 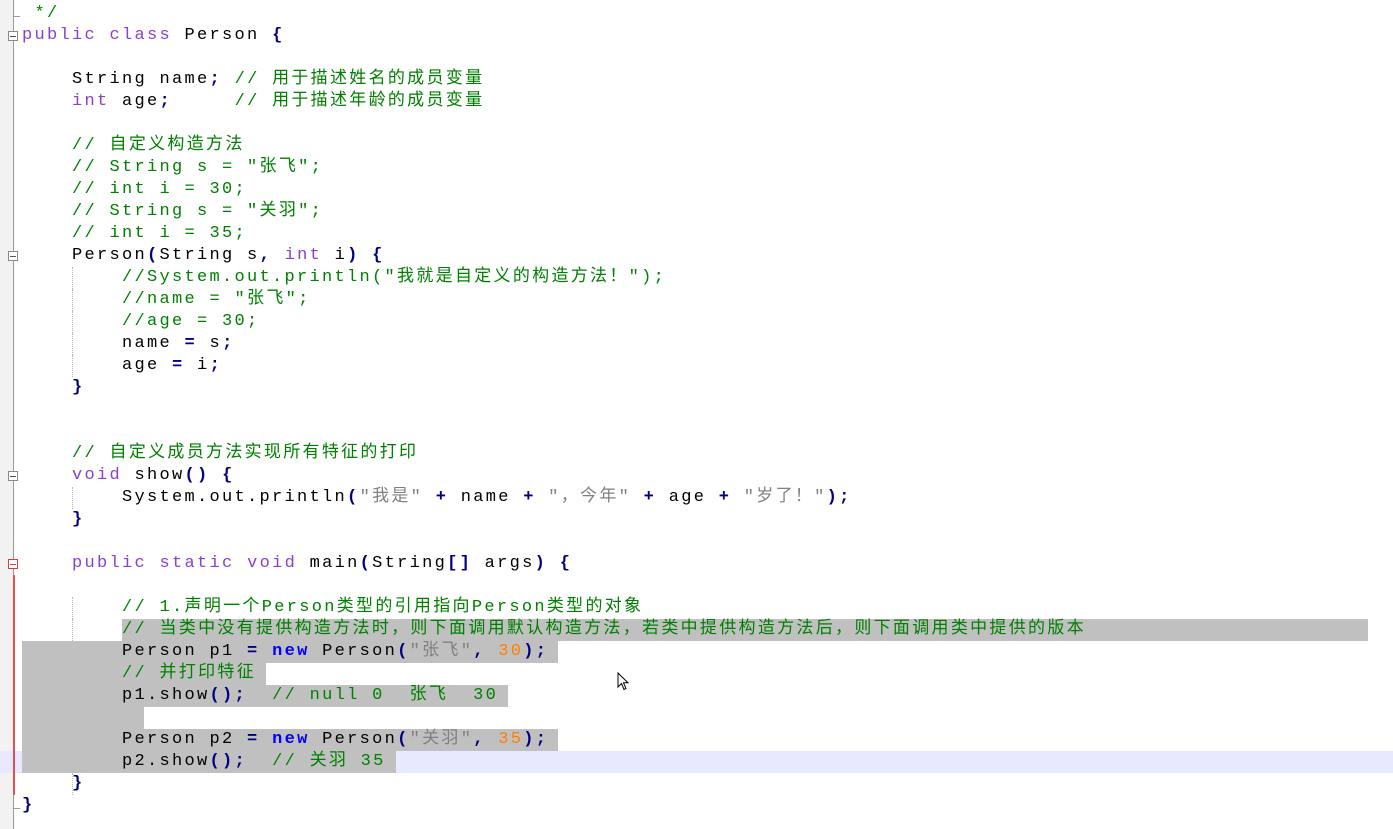 I want to click on code-text: }, so click(x=53, y=784).